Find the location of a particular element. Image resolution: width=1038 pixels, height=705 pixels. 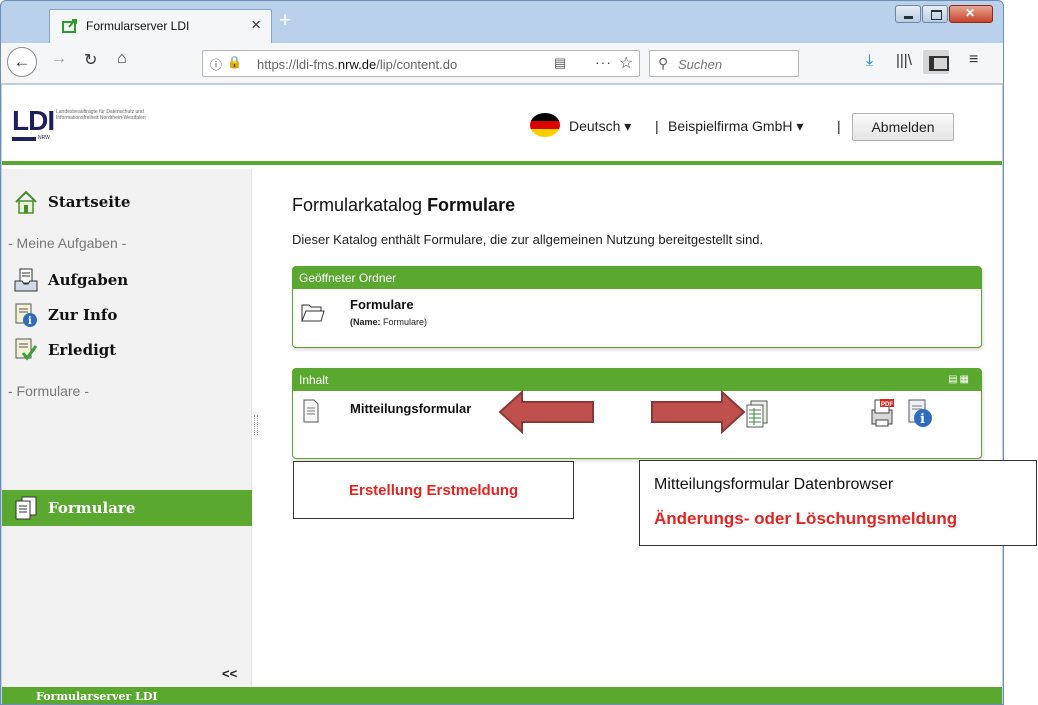

window-minimize-button is located at coordinates (908, 14).